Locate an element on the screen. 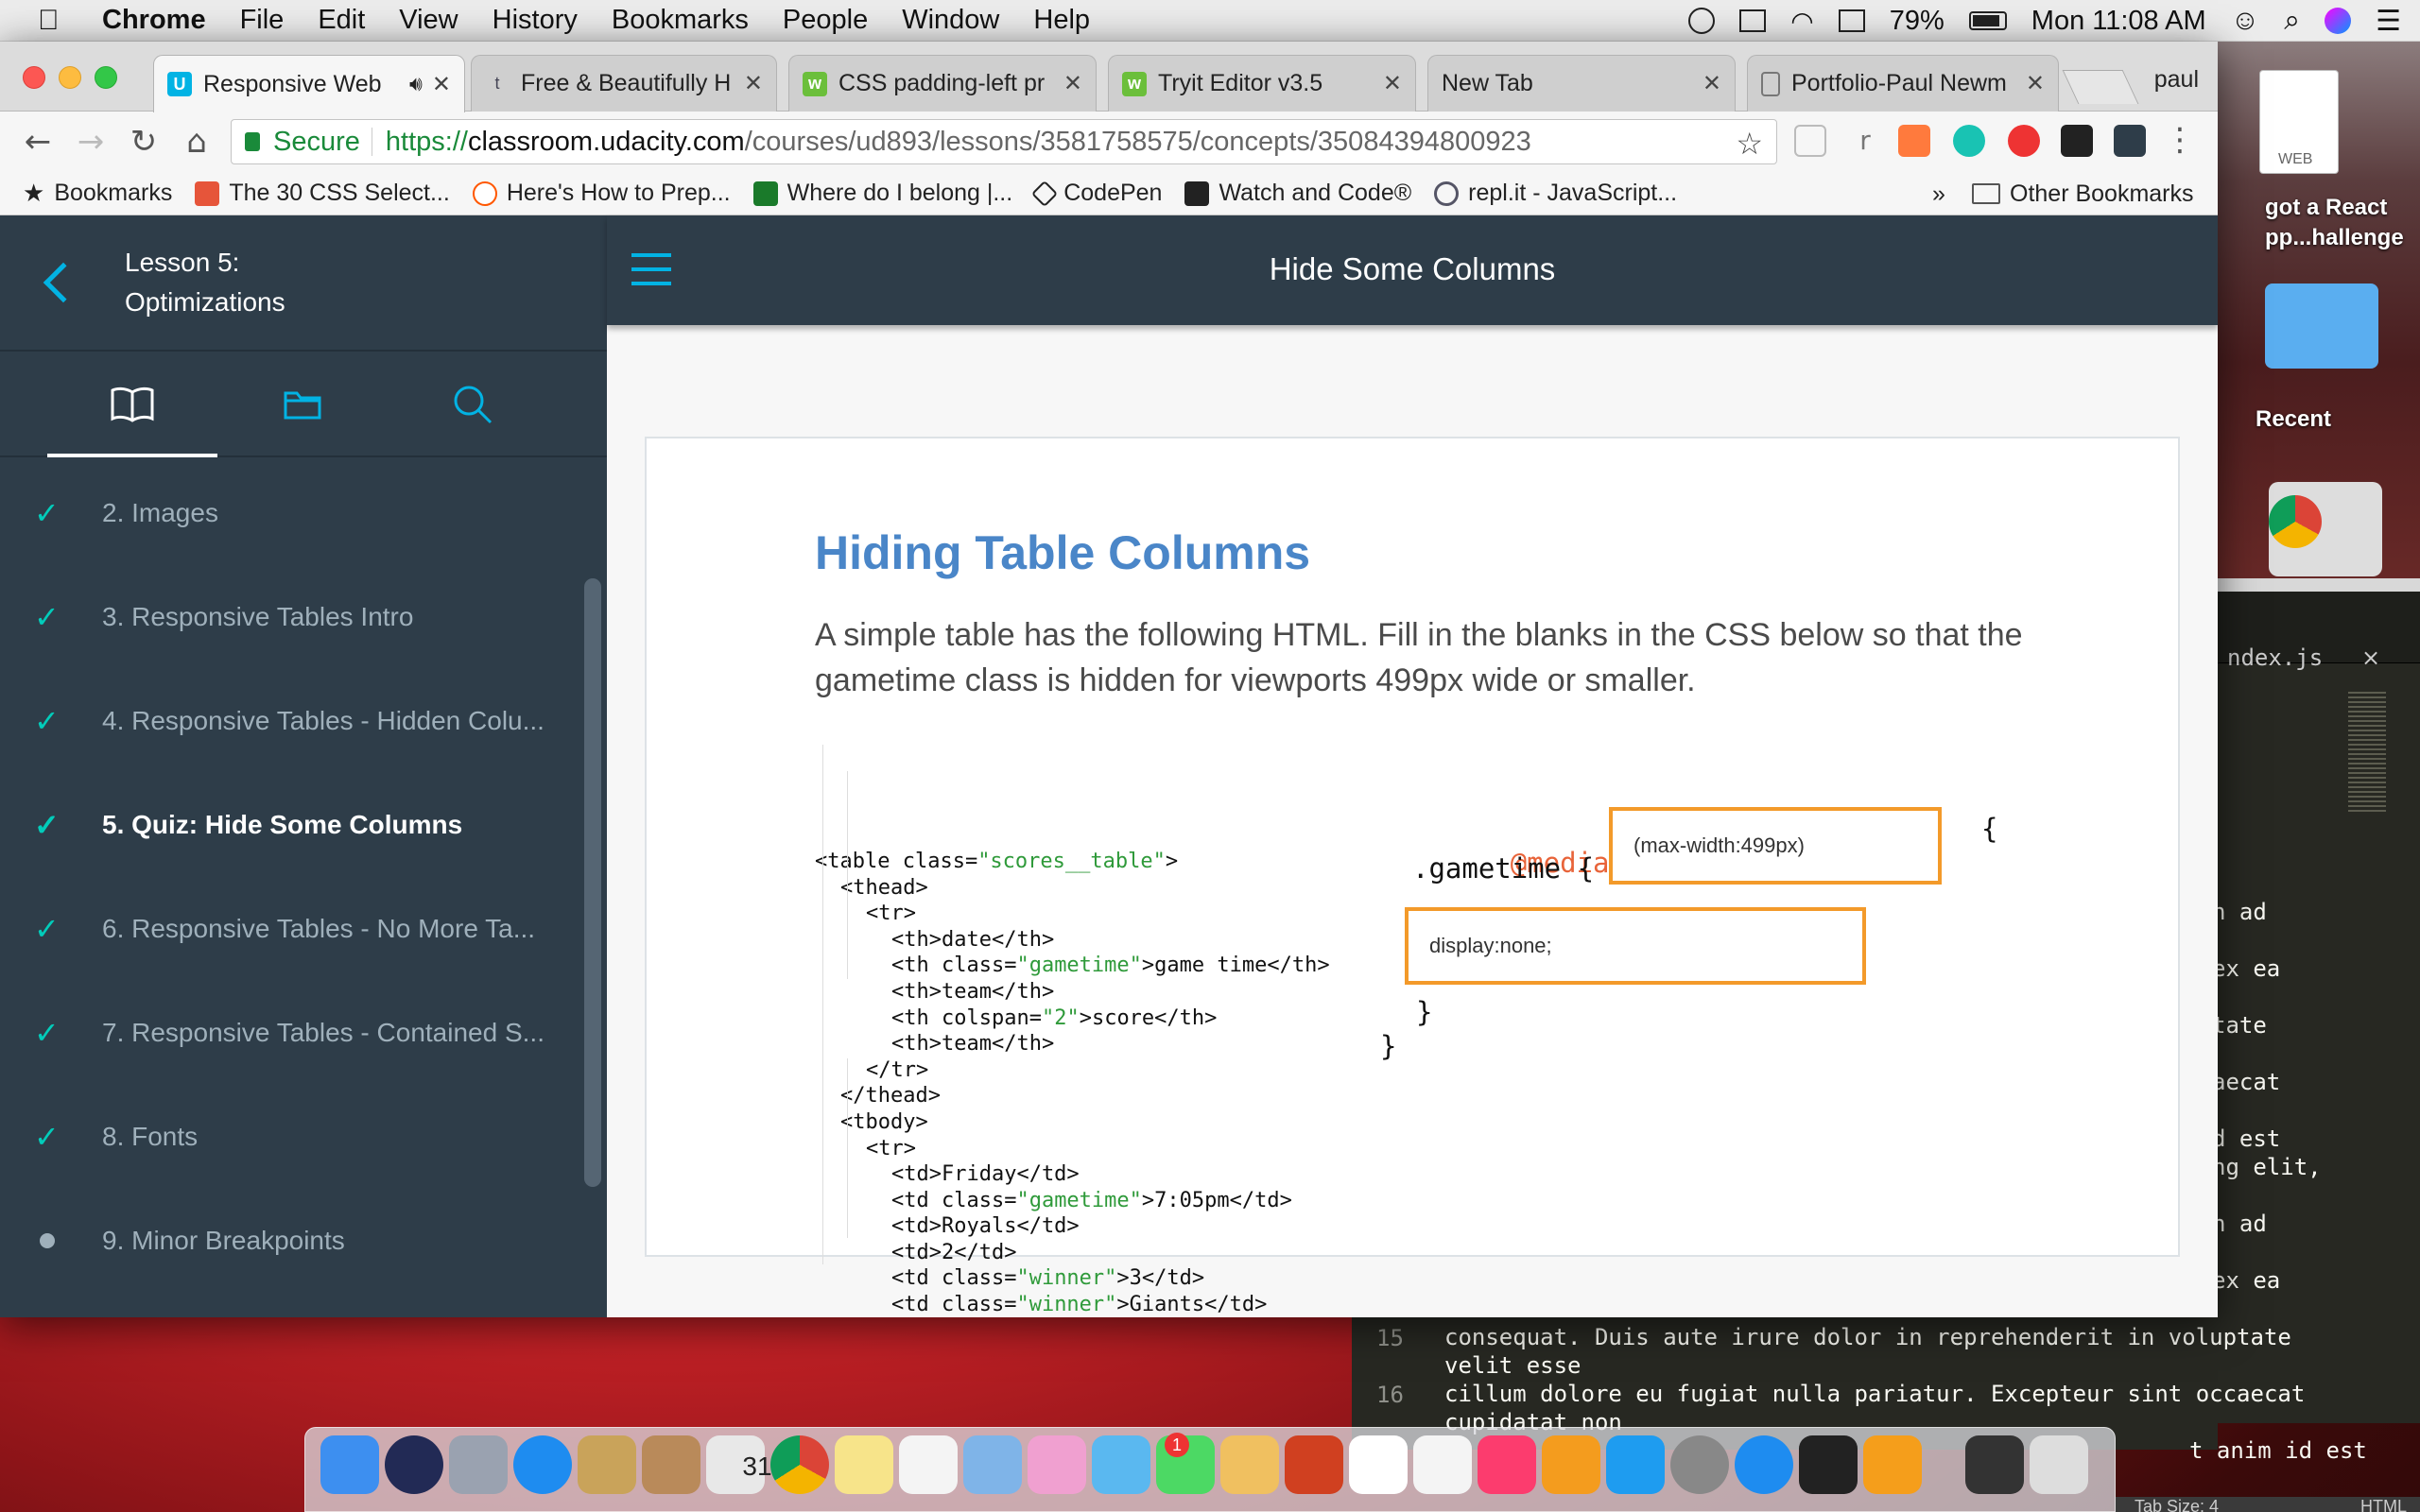  lesson-item-current: ✓ 5. Quiz: Hide Some Columns is located at coordinates (293, 825).